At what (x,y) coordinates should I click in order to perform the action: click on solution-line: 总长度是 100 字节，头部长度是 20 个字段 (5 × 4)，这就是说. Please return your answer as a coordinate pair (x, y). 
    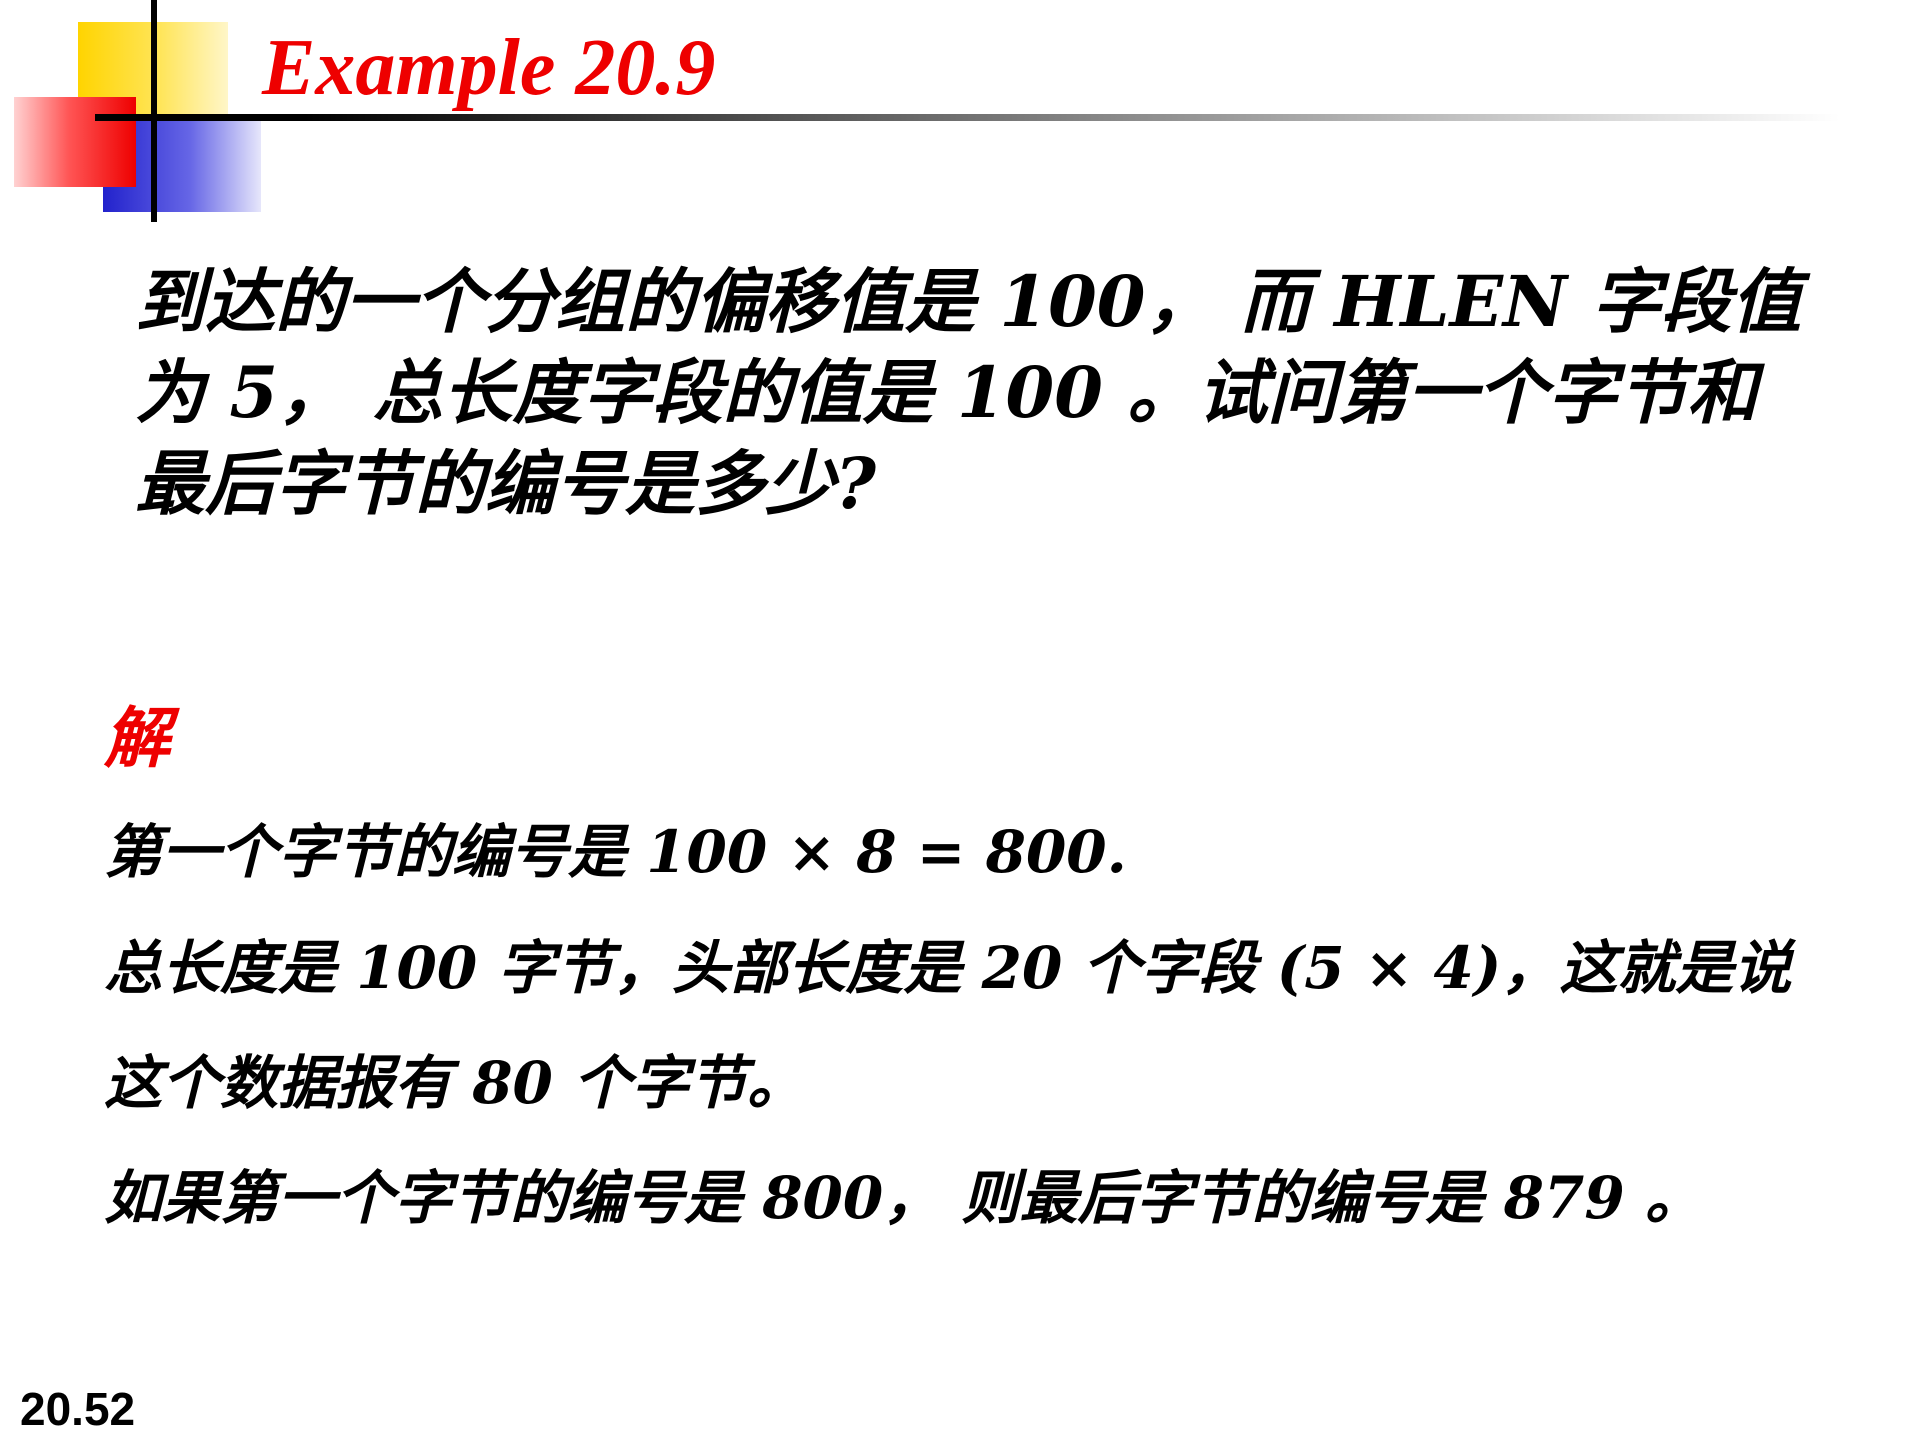
    Looking at the image, I should click on (948, 968).